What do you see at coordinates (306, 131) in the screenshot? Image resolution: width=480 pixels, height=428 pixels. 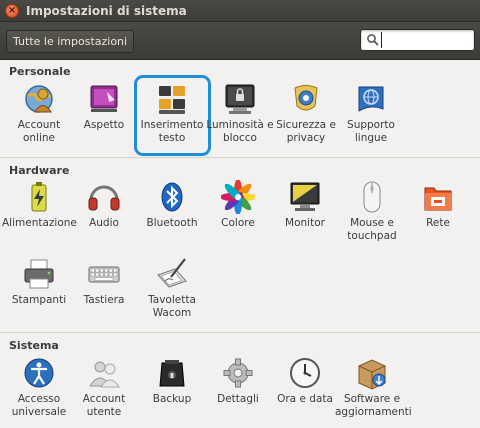 I see `item-label: Sicurezza e privacy` at bounding box center [306, 131].